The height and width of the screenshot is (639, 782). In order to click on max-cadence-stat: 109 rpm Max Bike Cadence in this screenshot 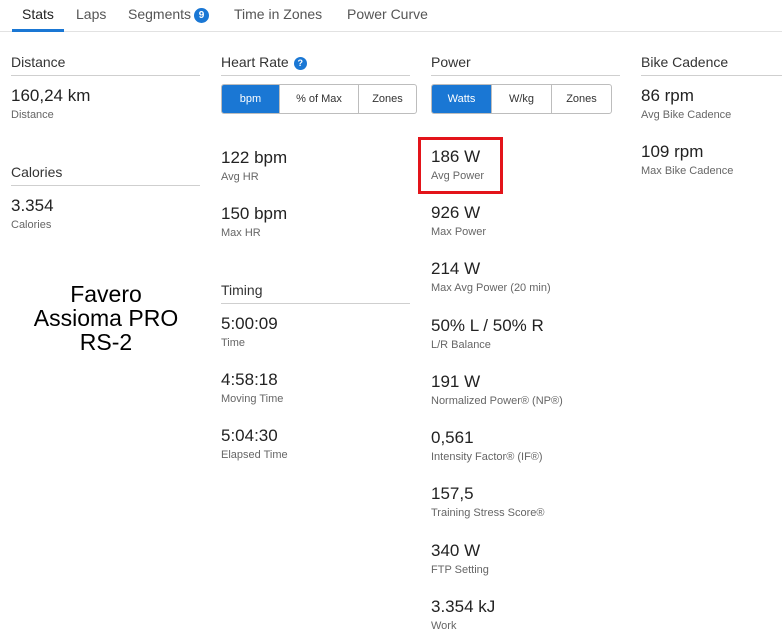, I will do `click(687, 159)`.